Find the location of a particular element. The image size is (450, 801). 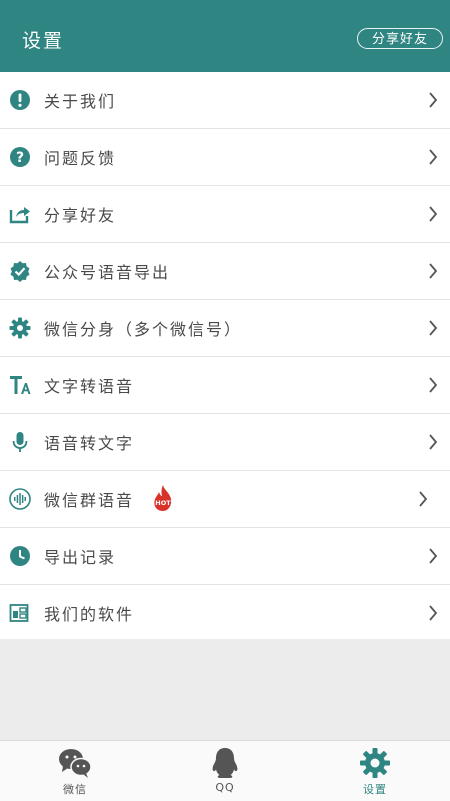

menu-item-feedback: ? 问题反馈 is located at coordinates (225, 157).